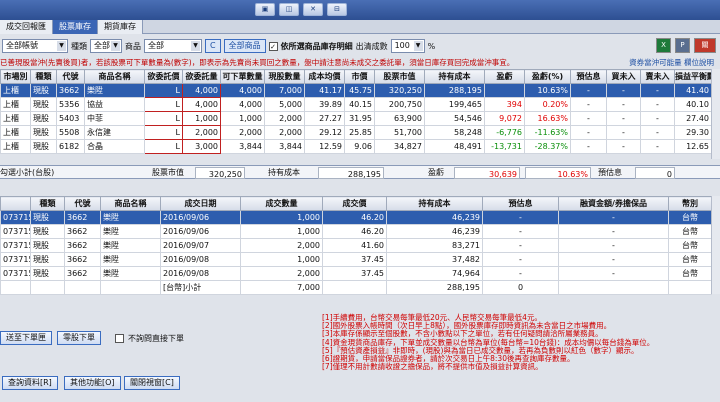 The width and height of the screenshot is (720, 402). Describe the element at coordinates (547, 76) in the screenshot. I see `inventory-col-header: 盈虧(%)` at that location.